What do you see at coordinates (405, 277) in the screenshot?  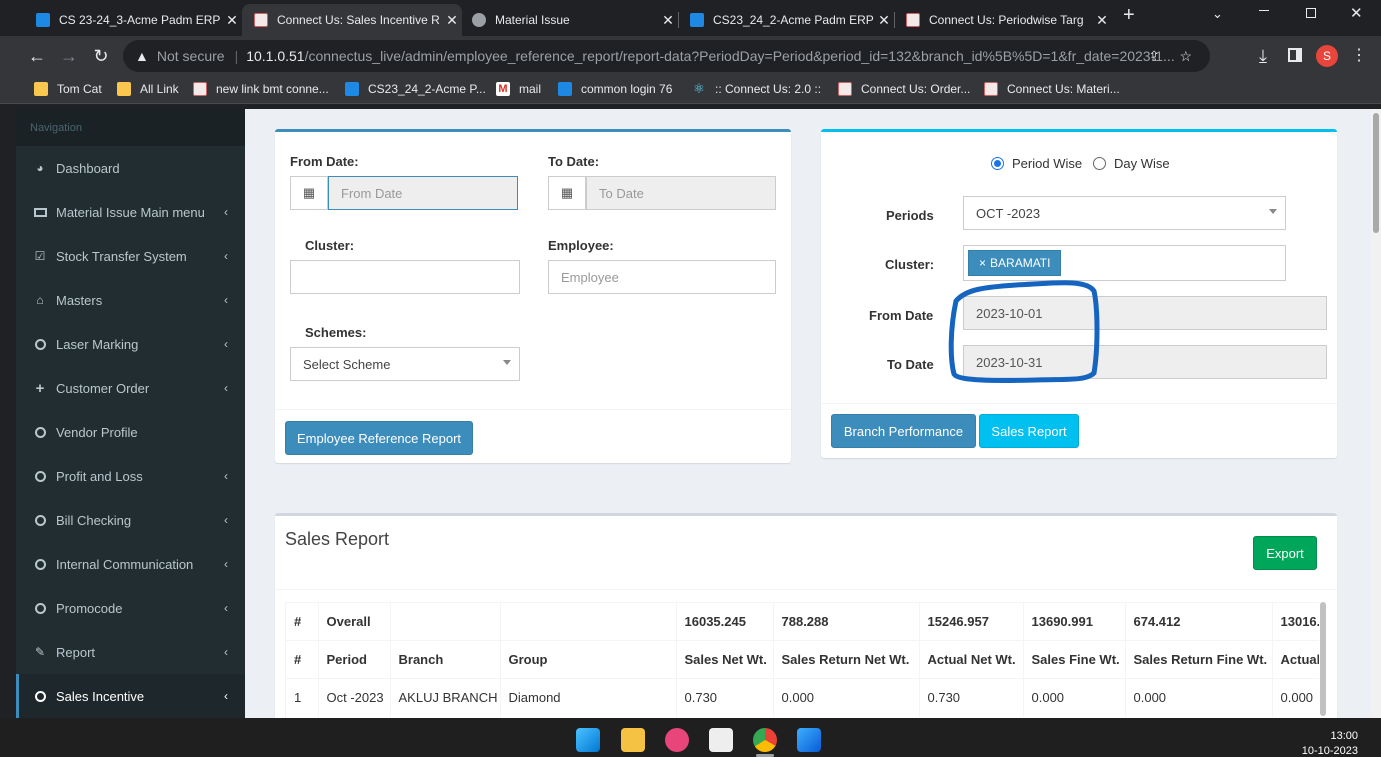 I see `cluster-input` at bounding box center [405, 277].